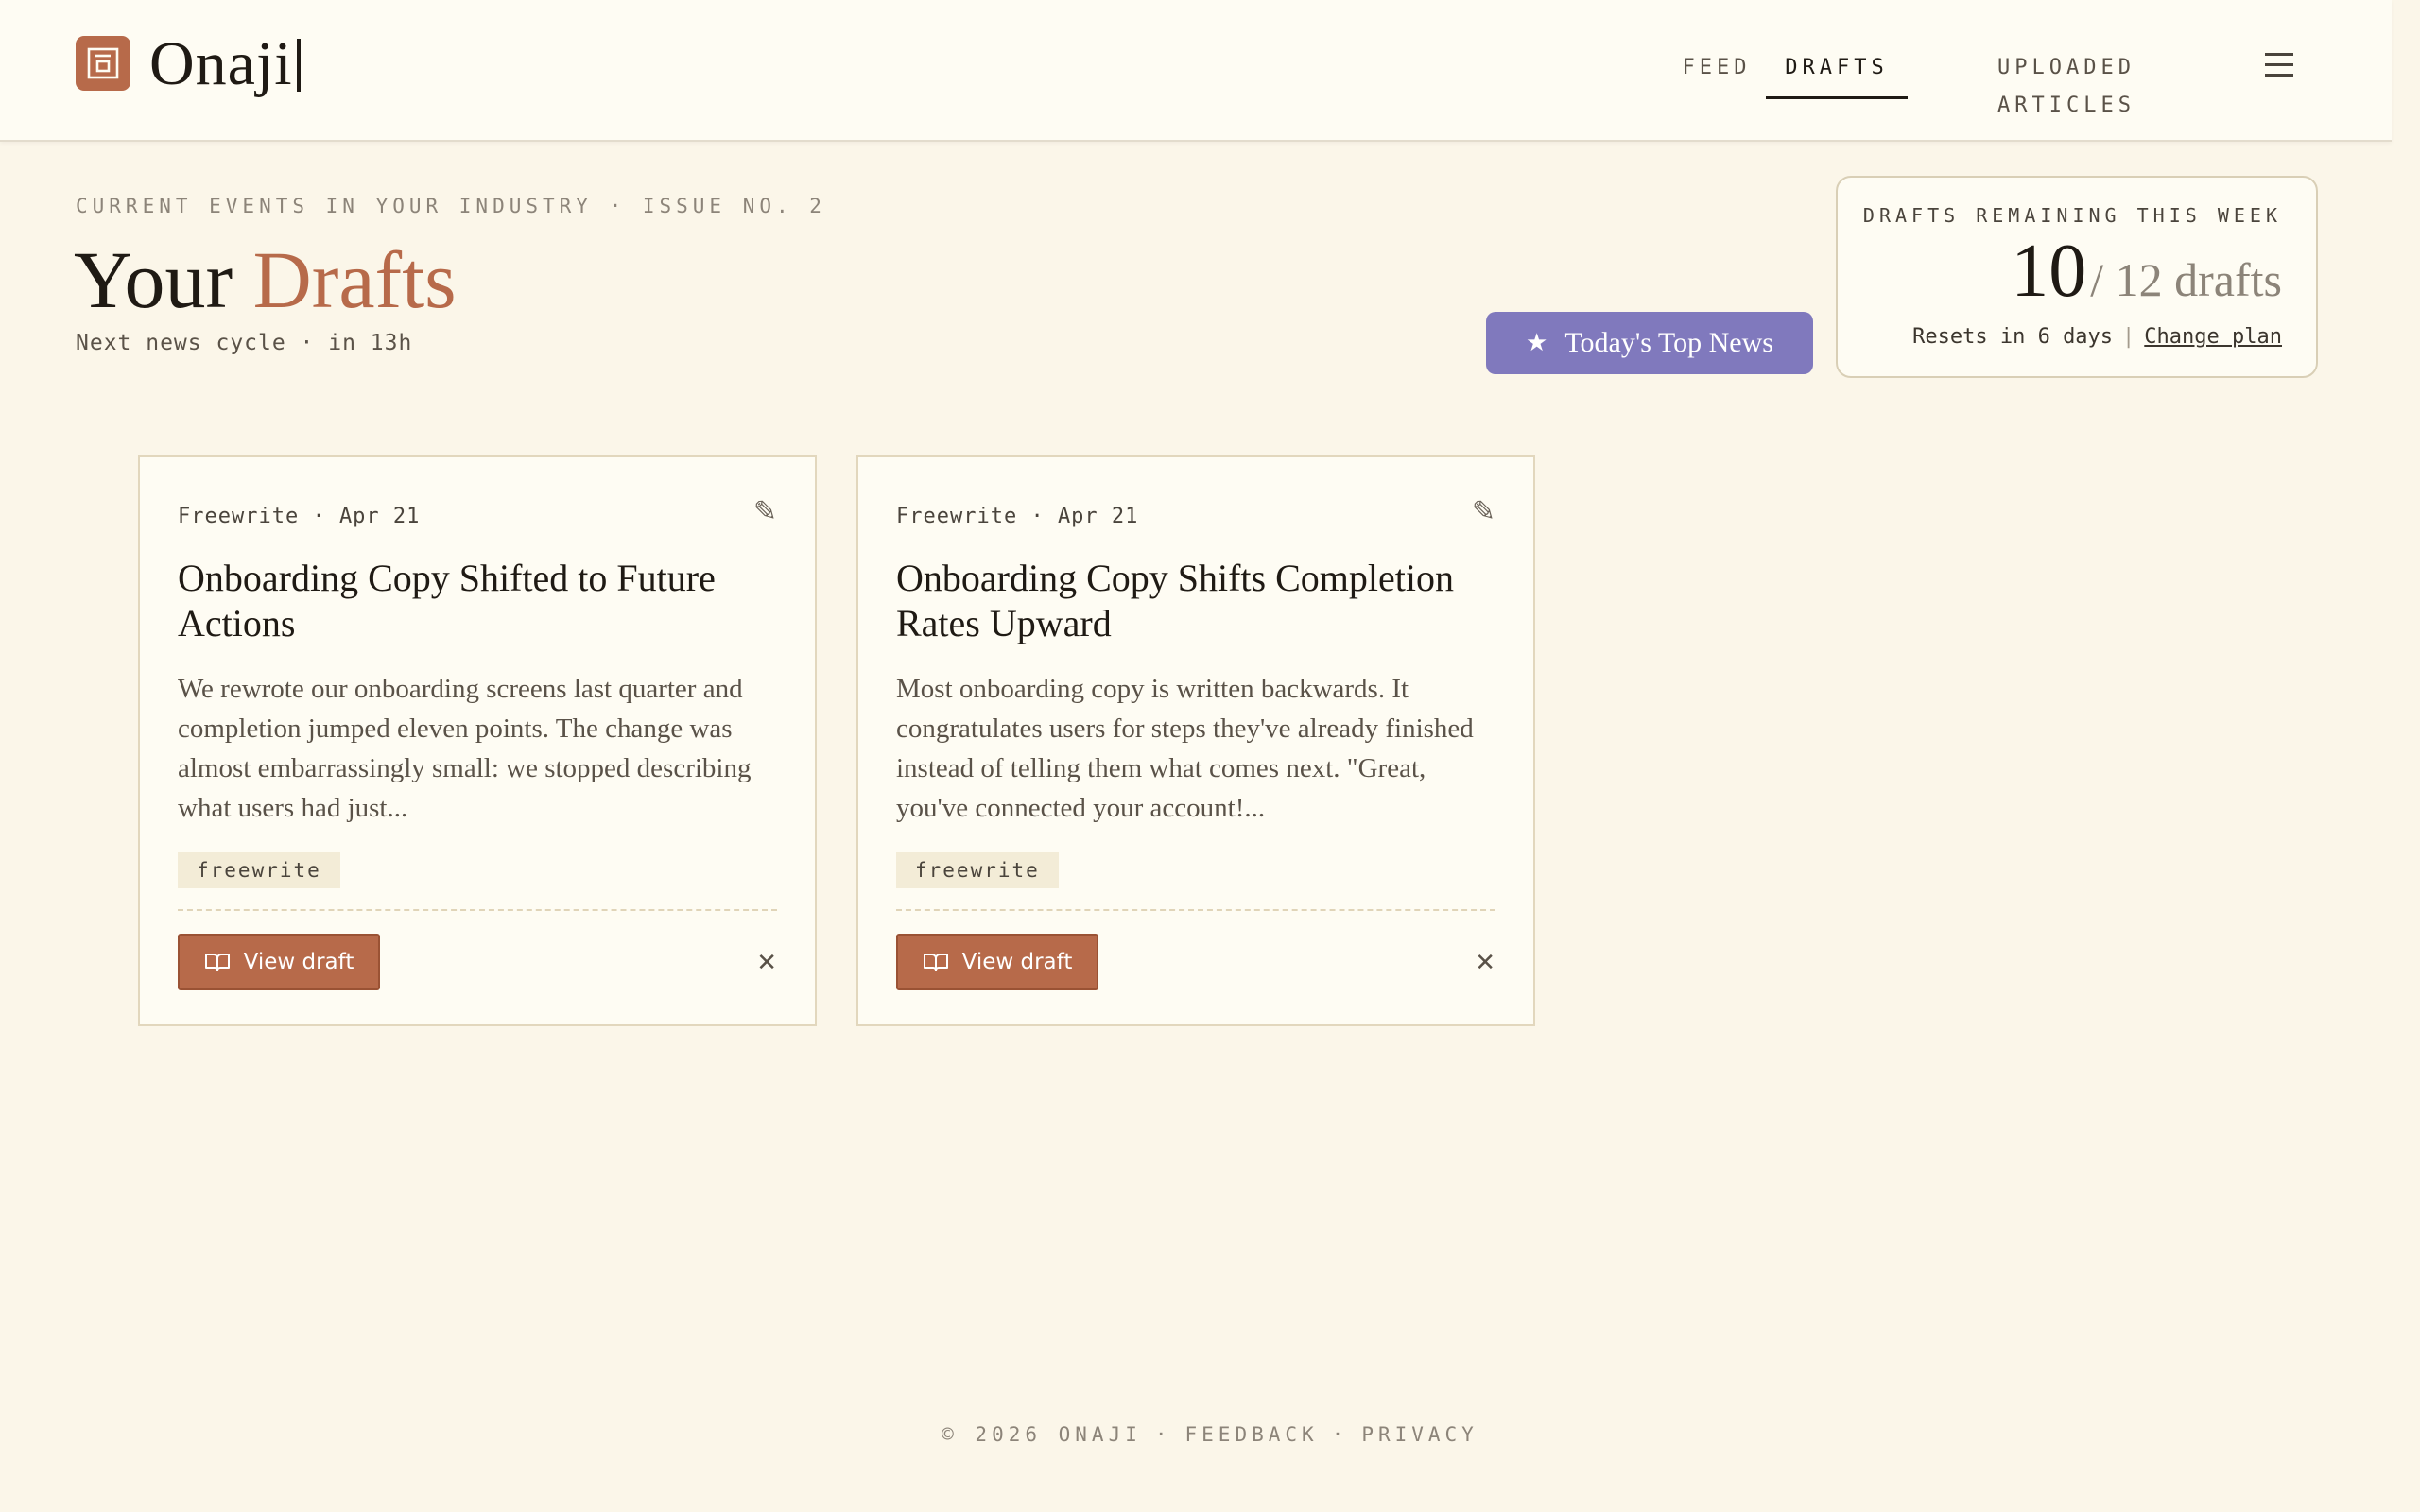  What do you see at coordinates (2066, 83) in the screenshot?
I see `nav-uploaded-articles: UPLOADED ARTICLES` at bounding box center [2066, 83].